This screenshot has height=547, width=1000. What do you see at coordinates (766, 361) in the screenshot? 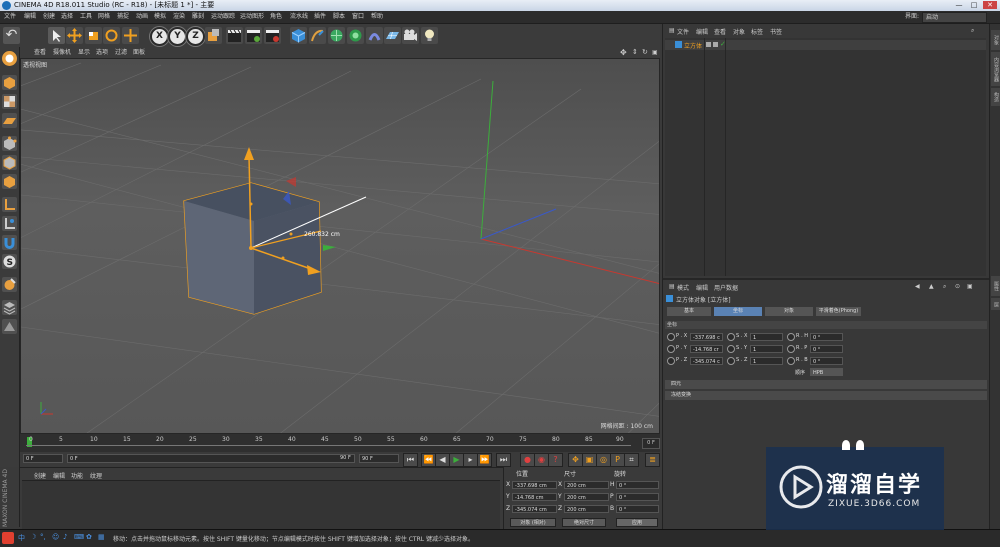
I see `am-scale-z-field: 1` at bounding box center [766, 361].